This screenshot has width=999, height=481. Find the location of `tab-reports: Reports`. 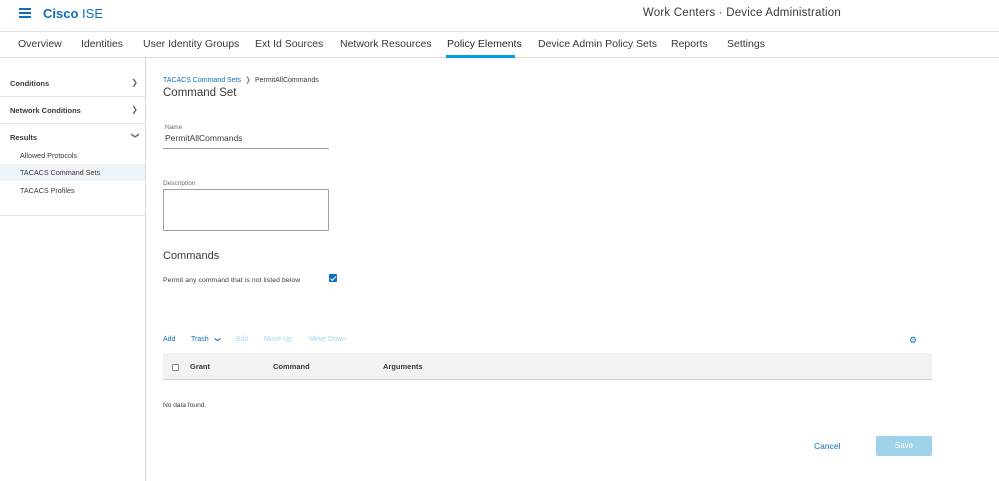

tab-reports: Reports is located at coordinates (689, 44).